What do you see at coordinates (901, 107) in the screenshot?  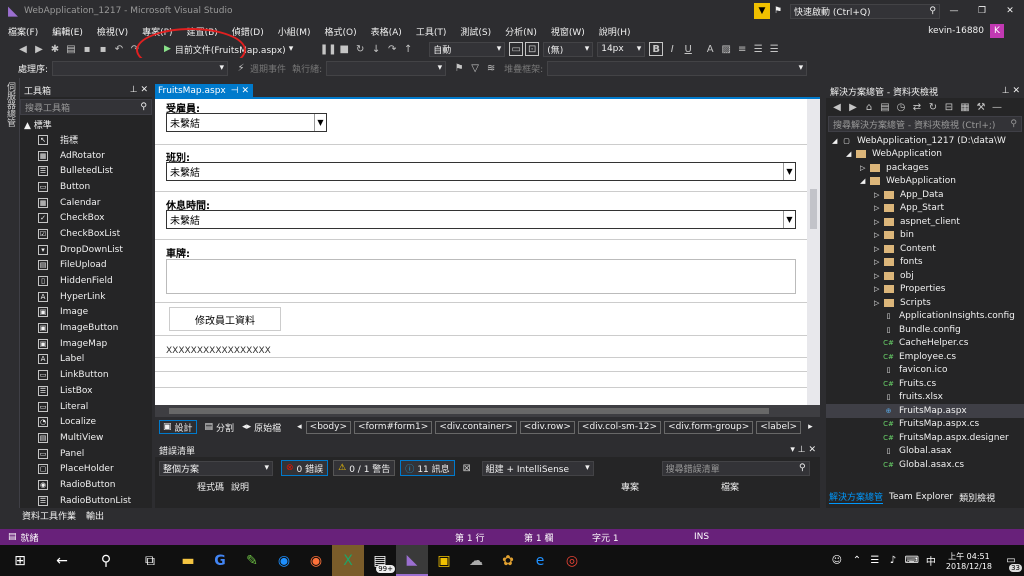 I see `pending-changes-icon: ◷` at bounding box center [901, 107].